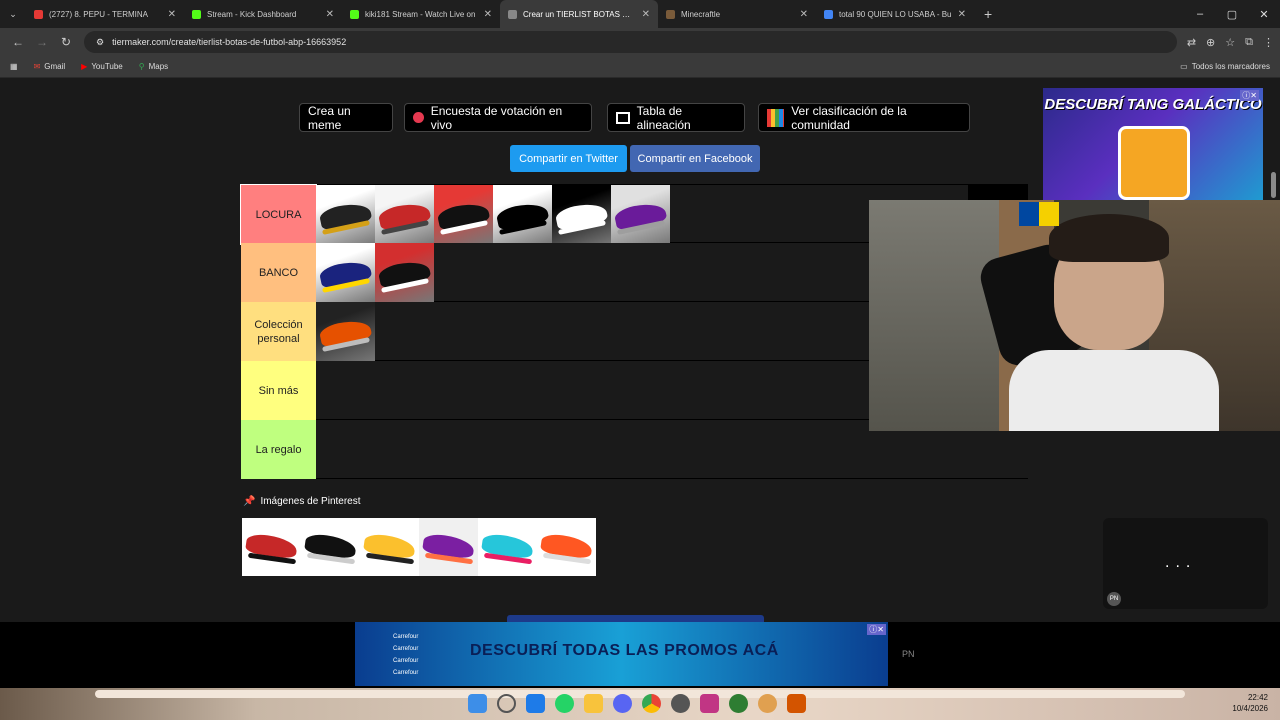 The width and height of the screenshot is (1280, 720). Describe the element at coordinates (1249, 95) in the screenshot. I see `ad-info-icon: ⓘ✕` at that location.